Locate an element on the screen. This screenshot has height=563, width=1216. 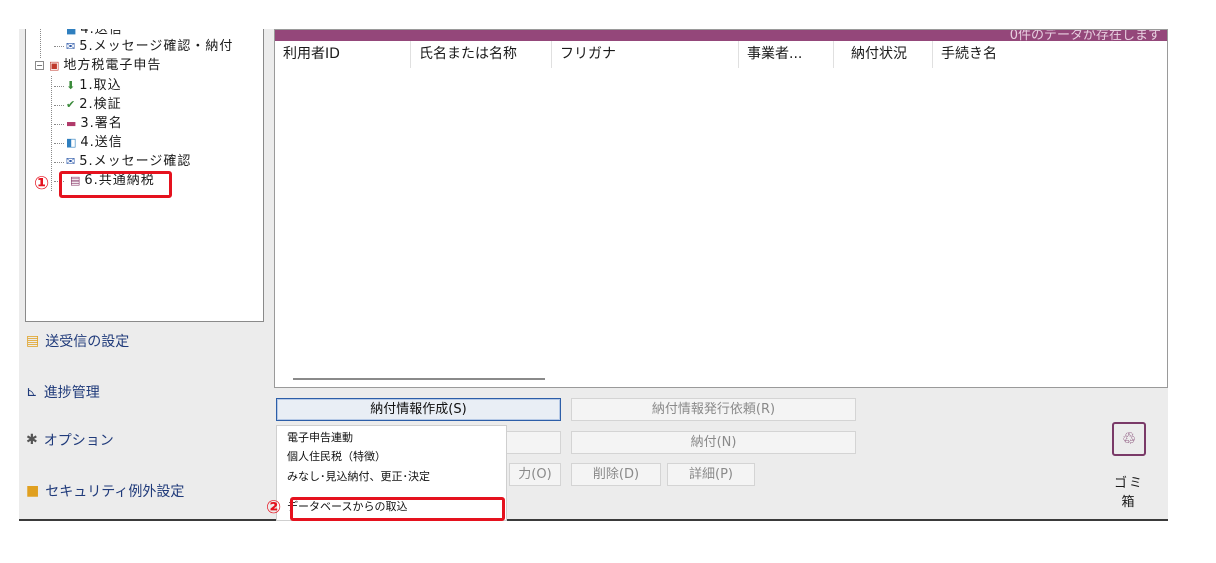
card-icon: ▬ is located at coordinates (72, 123).